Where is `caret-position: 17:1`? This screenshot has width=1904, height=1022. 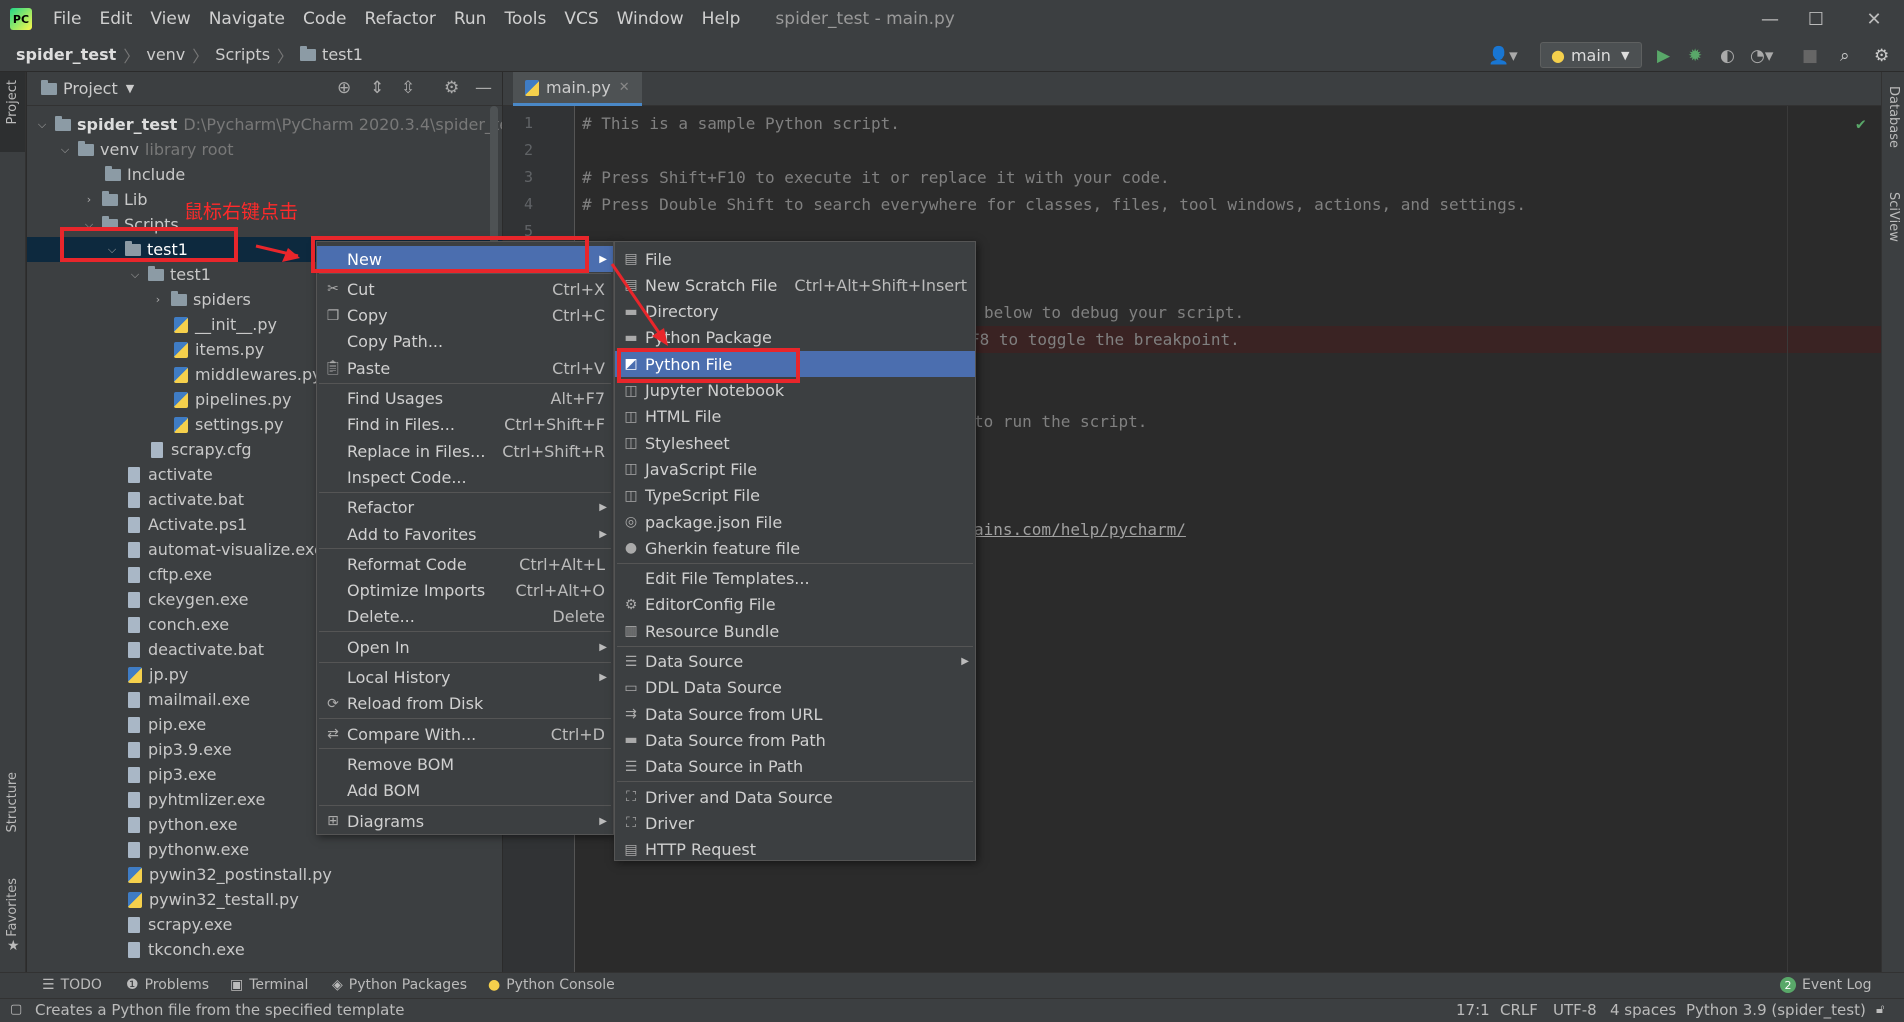 caret-position: 17:1 is located at coordinates (1473, 1010).